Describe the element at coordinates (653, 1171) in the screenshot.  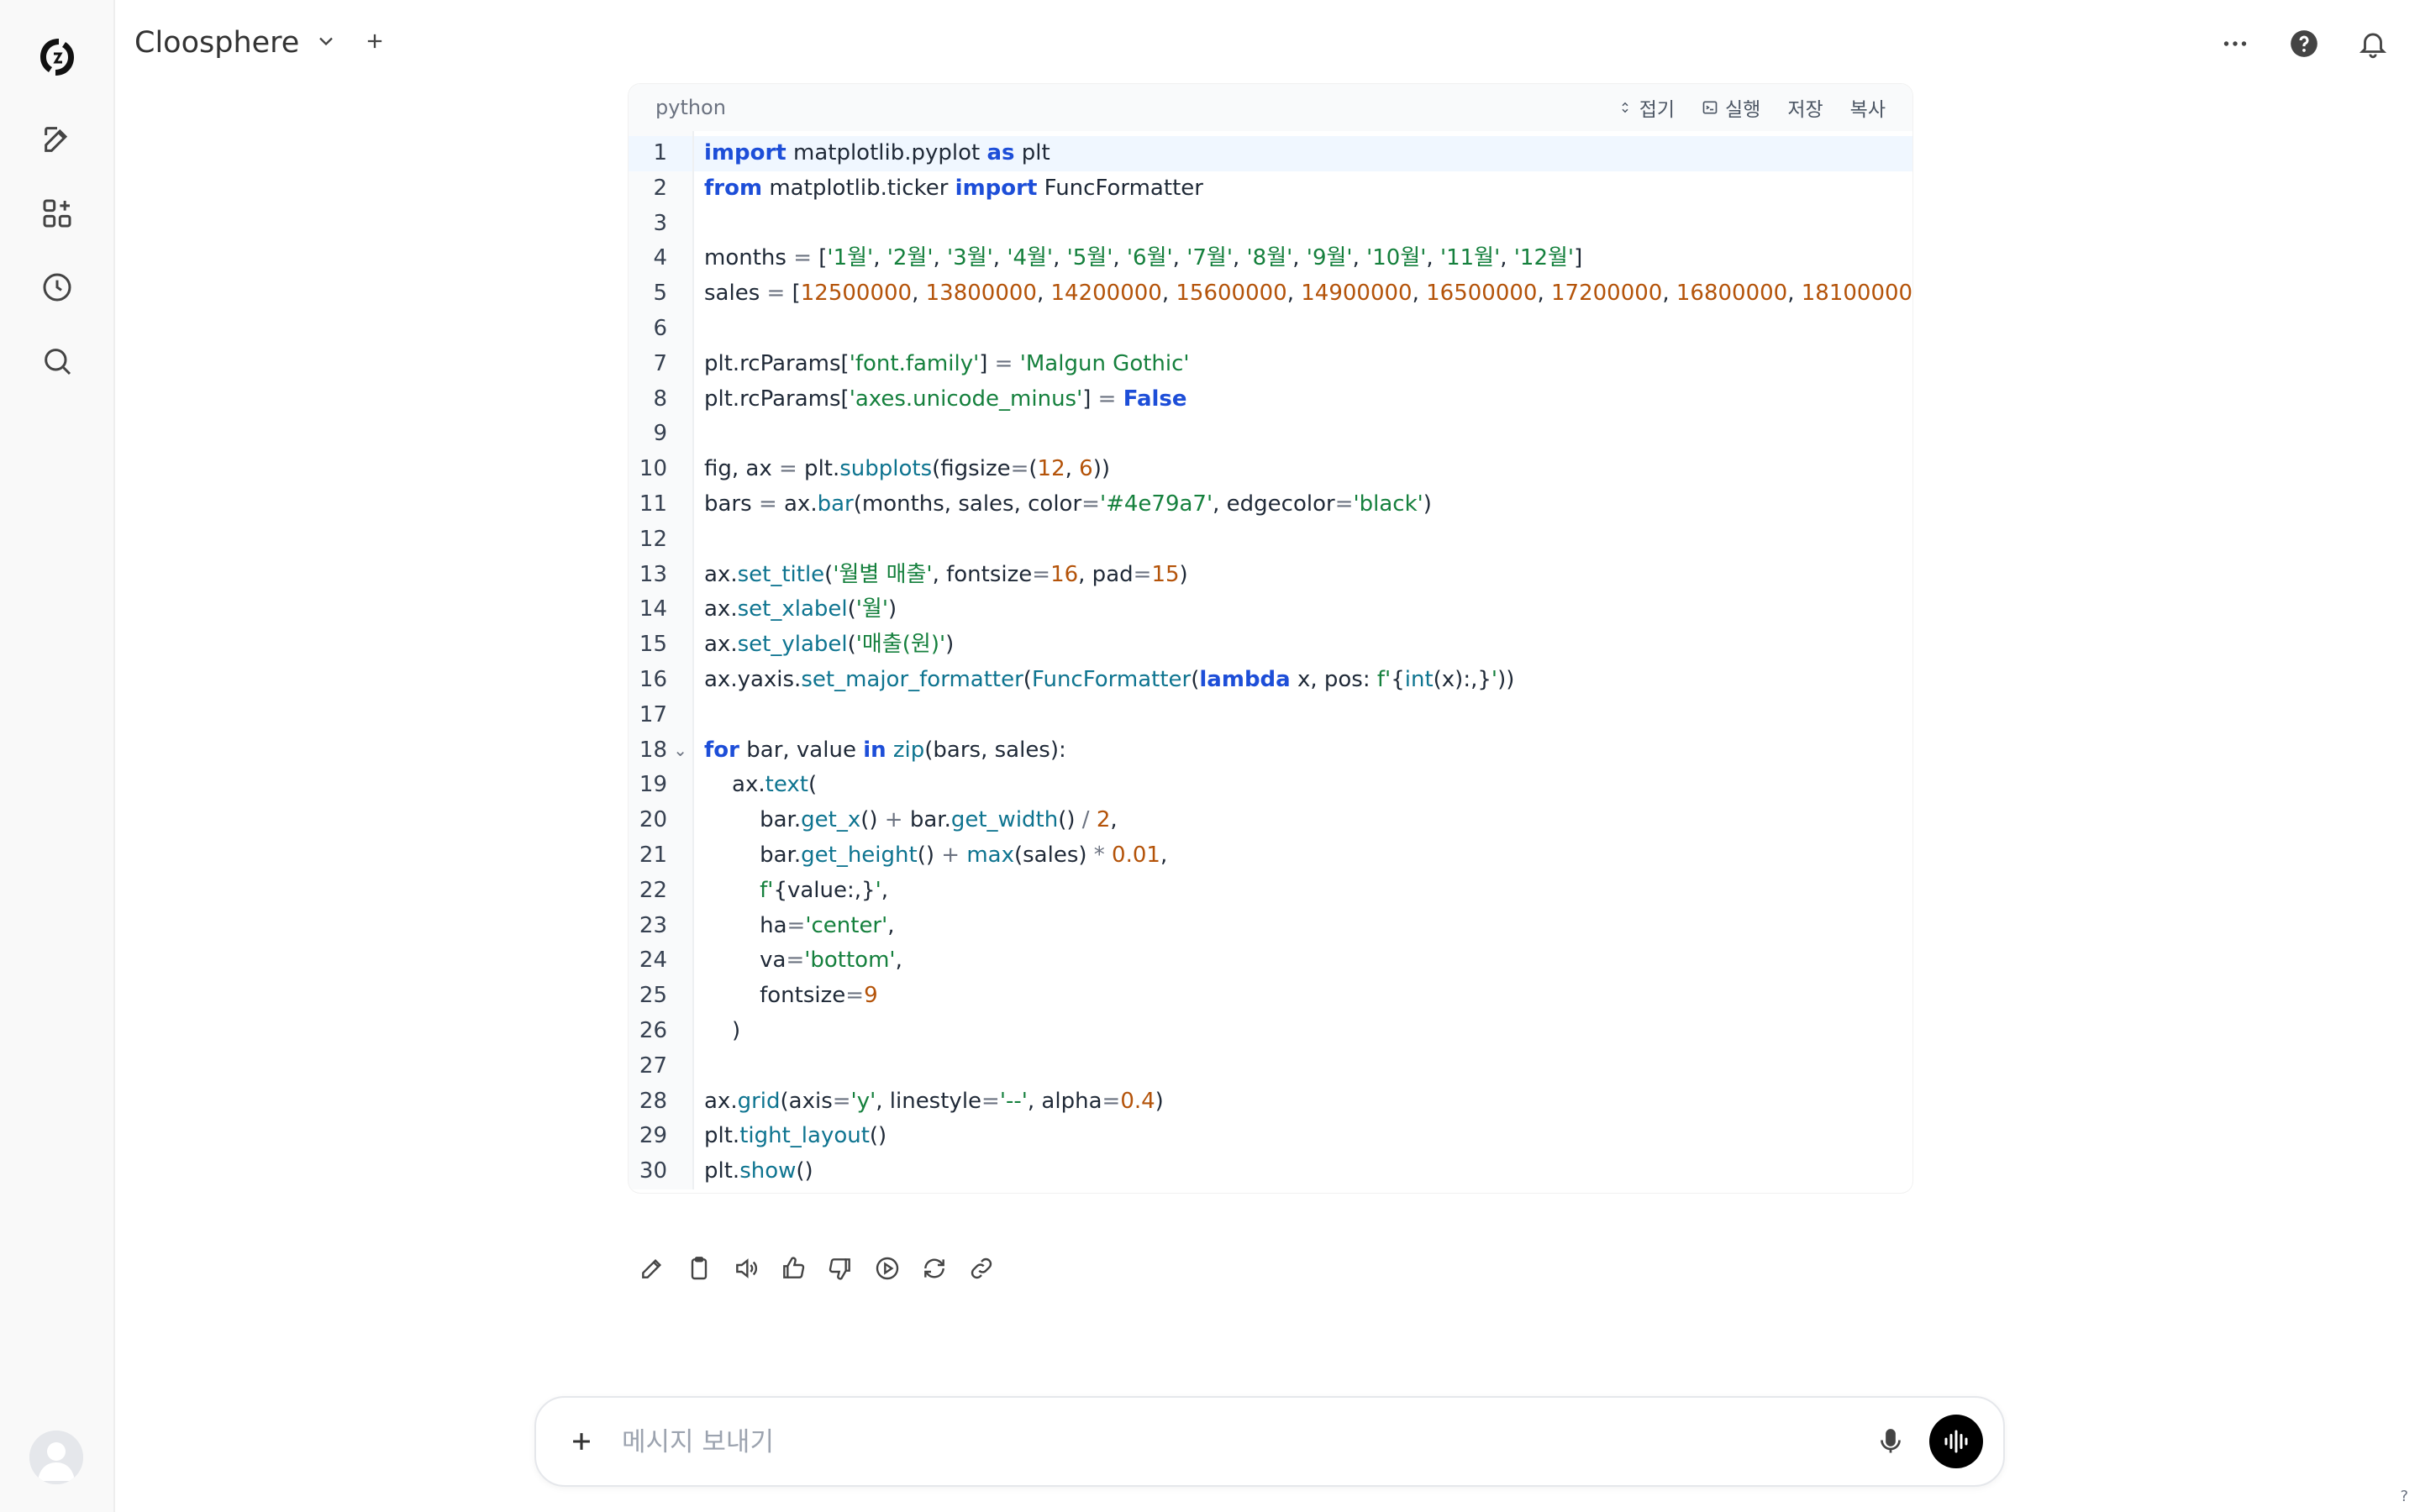
I see `line-number: 30` at that location.